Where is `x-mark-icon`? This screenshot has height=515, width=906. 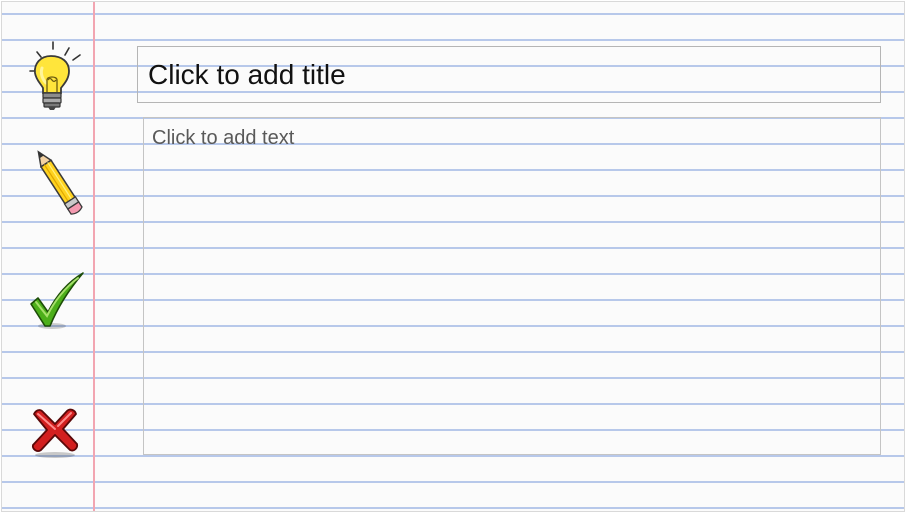 x-mark-icon is located at coordinates (55, 432).